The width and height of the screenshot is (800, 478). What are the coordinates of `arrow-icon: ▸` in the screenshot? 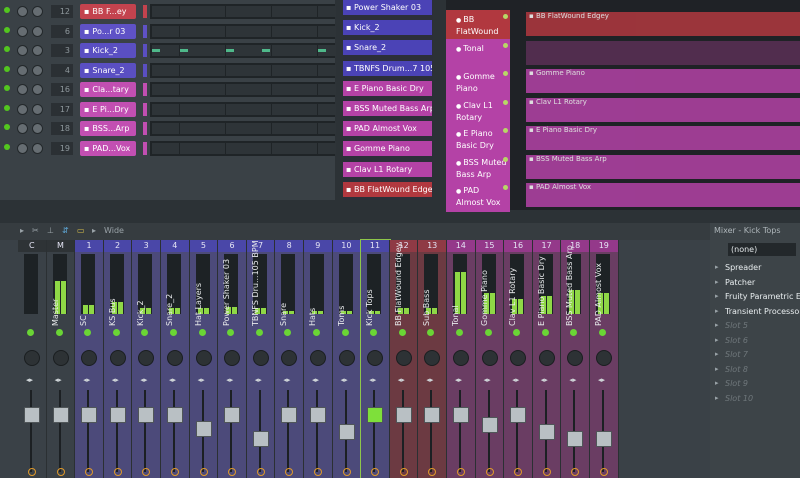 It's located at (22, 230).